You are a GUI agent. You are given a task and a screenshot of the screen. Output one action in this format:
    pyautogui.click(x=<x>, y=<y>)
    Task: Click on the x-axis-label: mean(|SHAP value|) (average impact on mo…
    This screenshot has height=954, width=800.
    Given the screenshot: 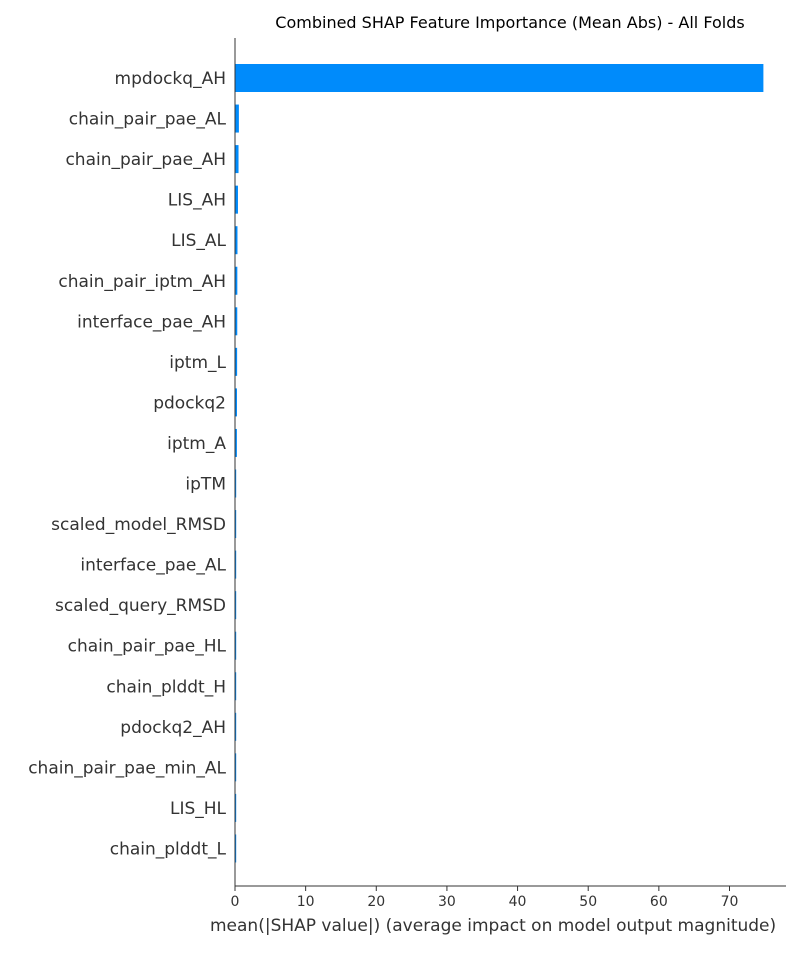 What is the action you would take?
    pyautogui.click(x=493, y=926)
    